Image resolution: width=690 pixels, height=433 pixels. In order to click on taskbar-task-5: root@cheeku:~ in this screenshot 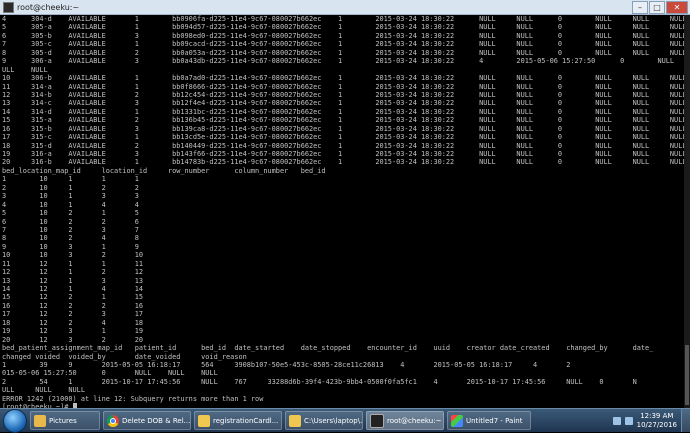, I will do `click(405, 420)`.